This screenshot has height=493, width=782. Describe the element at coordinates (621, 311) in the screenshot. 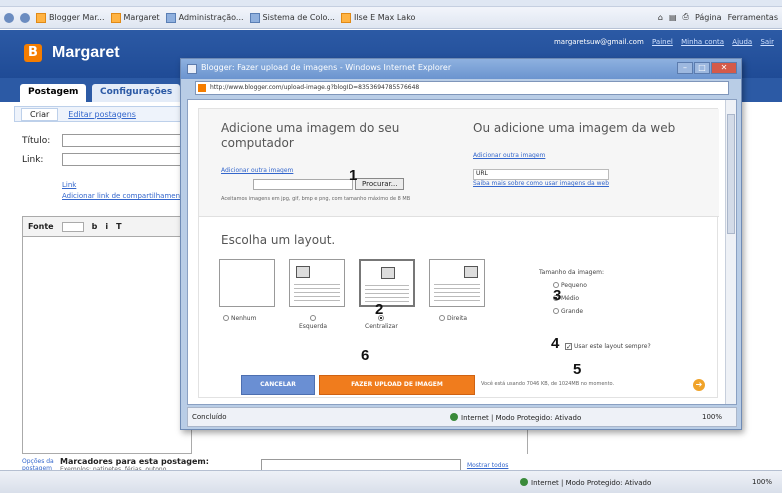

I see `size-large-option: Grande` at that location.